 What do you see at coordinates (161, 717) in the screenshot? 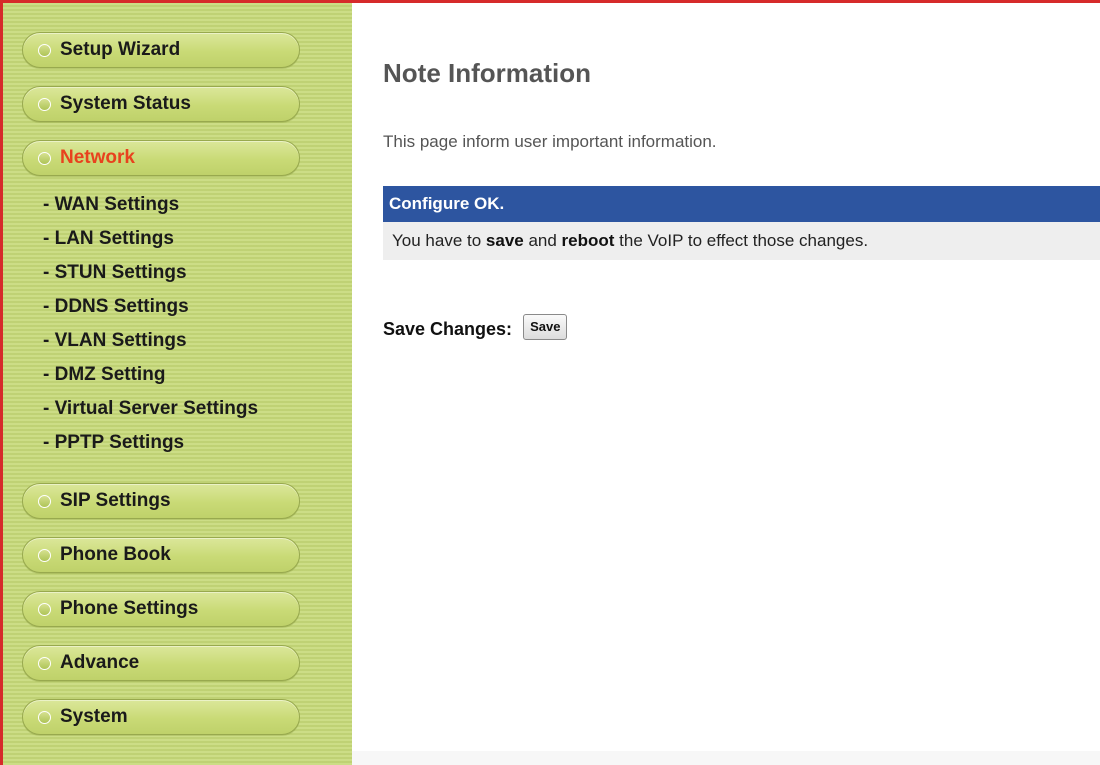
I see `menu-system: System` at bounding box center [161, 717].